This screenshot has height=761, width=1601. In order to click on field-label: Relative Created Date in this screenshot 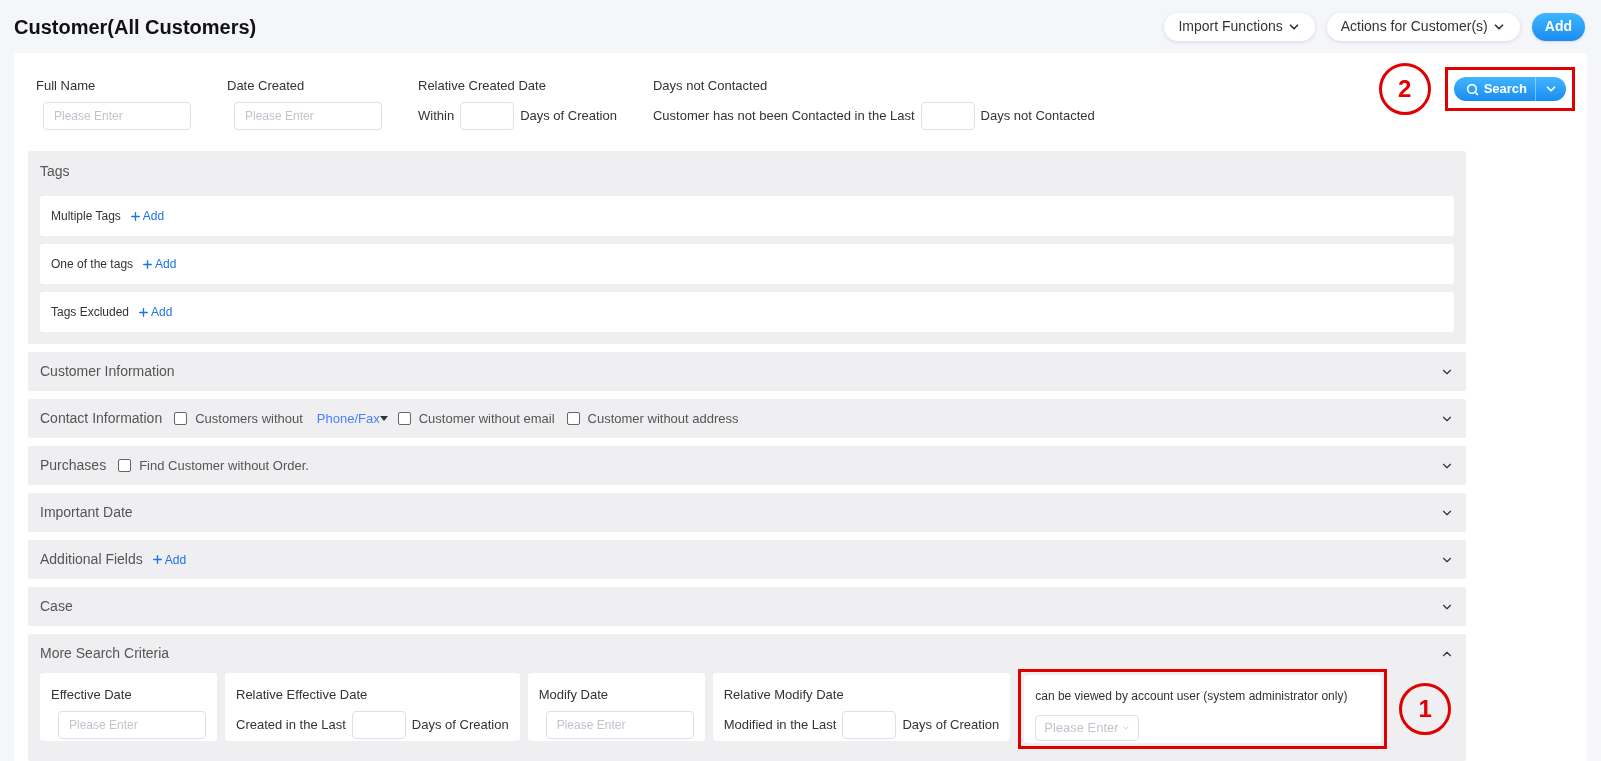, I will do `click(482, 86)`.